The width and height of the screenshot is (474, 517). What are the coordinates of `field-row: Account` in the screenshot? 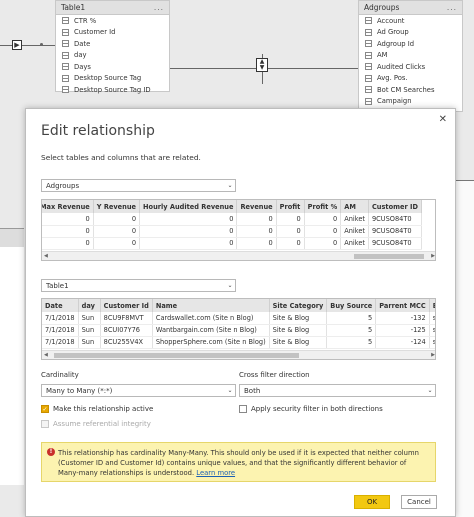 It's located at (410, 21).